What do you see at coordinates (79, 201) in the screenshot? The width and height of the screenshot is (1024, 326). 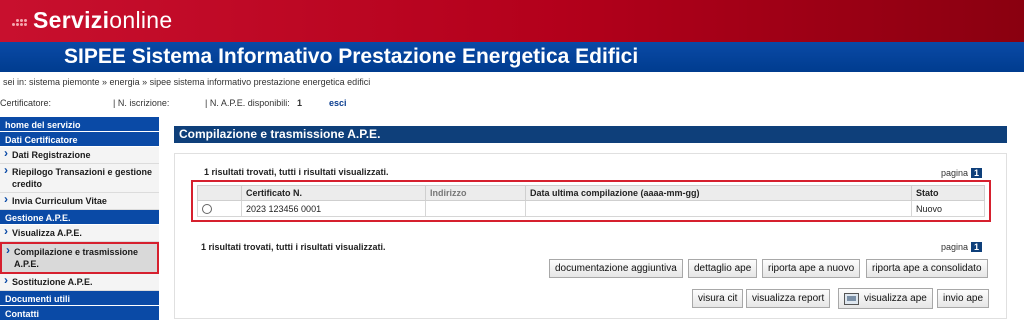 I see `sidebar-item-invia-cv: Invia Curriculum Vitae` at bounding box center [79, 201].